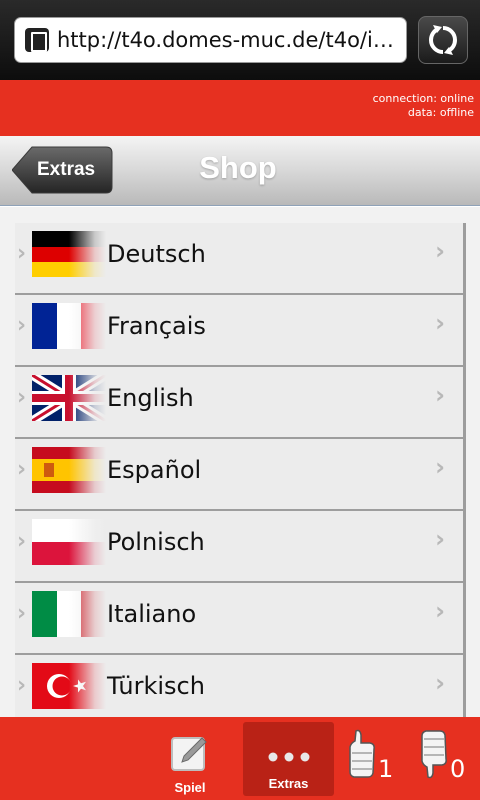 The height and width of the screenshot is (800, 480). I want to click on language-label: Deutsch, so click(156, 254).